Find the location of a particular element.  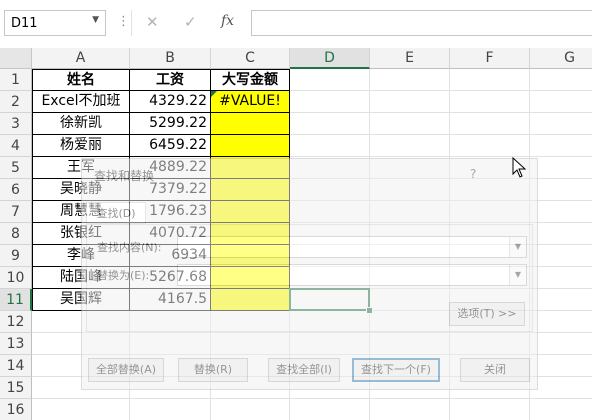

column-header-g: G is located at coordinates (561, 58).